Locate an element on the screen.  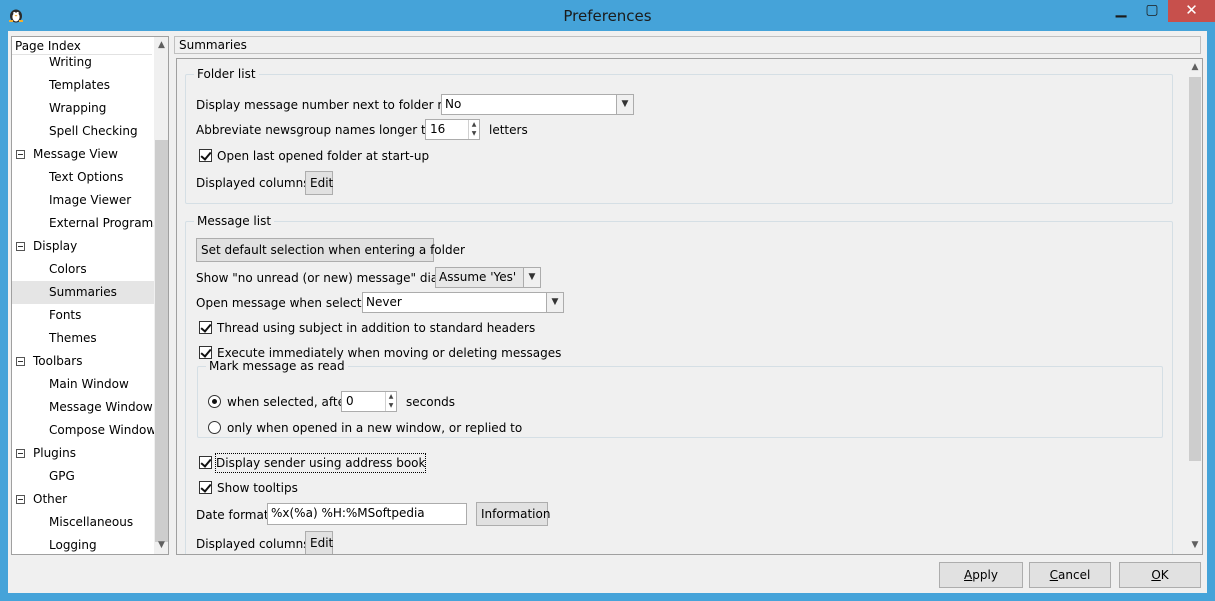
tree-item-label: Themes is located at coordinates (73, 338).